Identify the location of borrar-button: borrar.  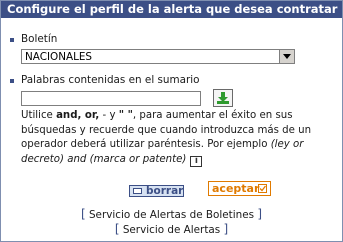
(156, 191).